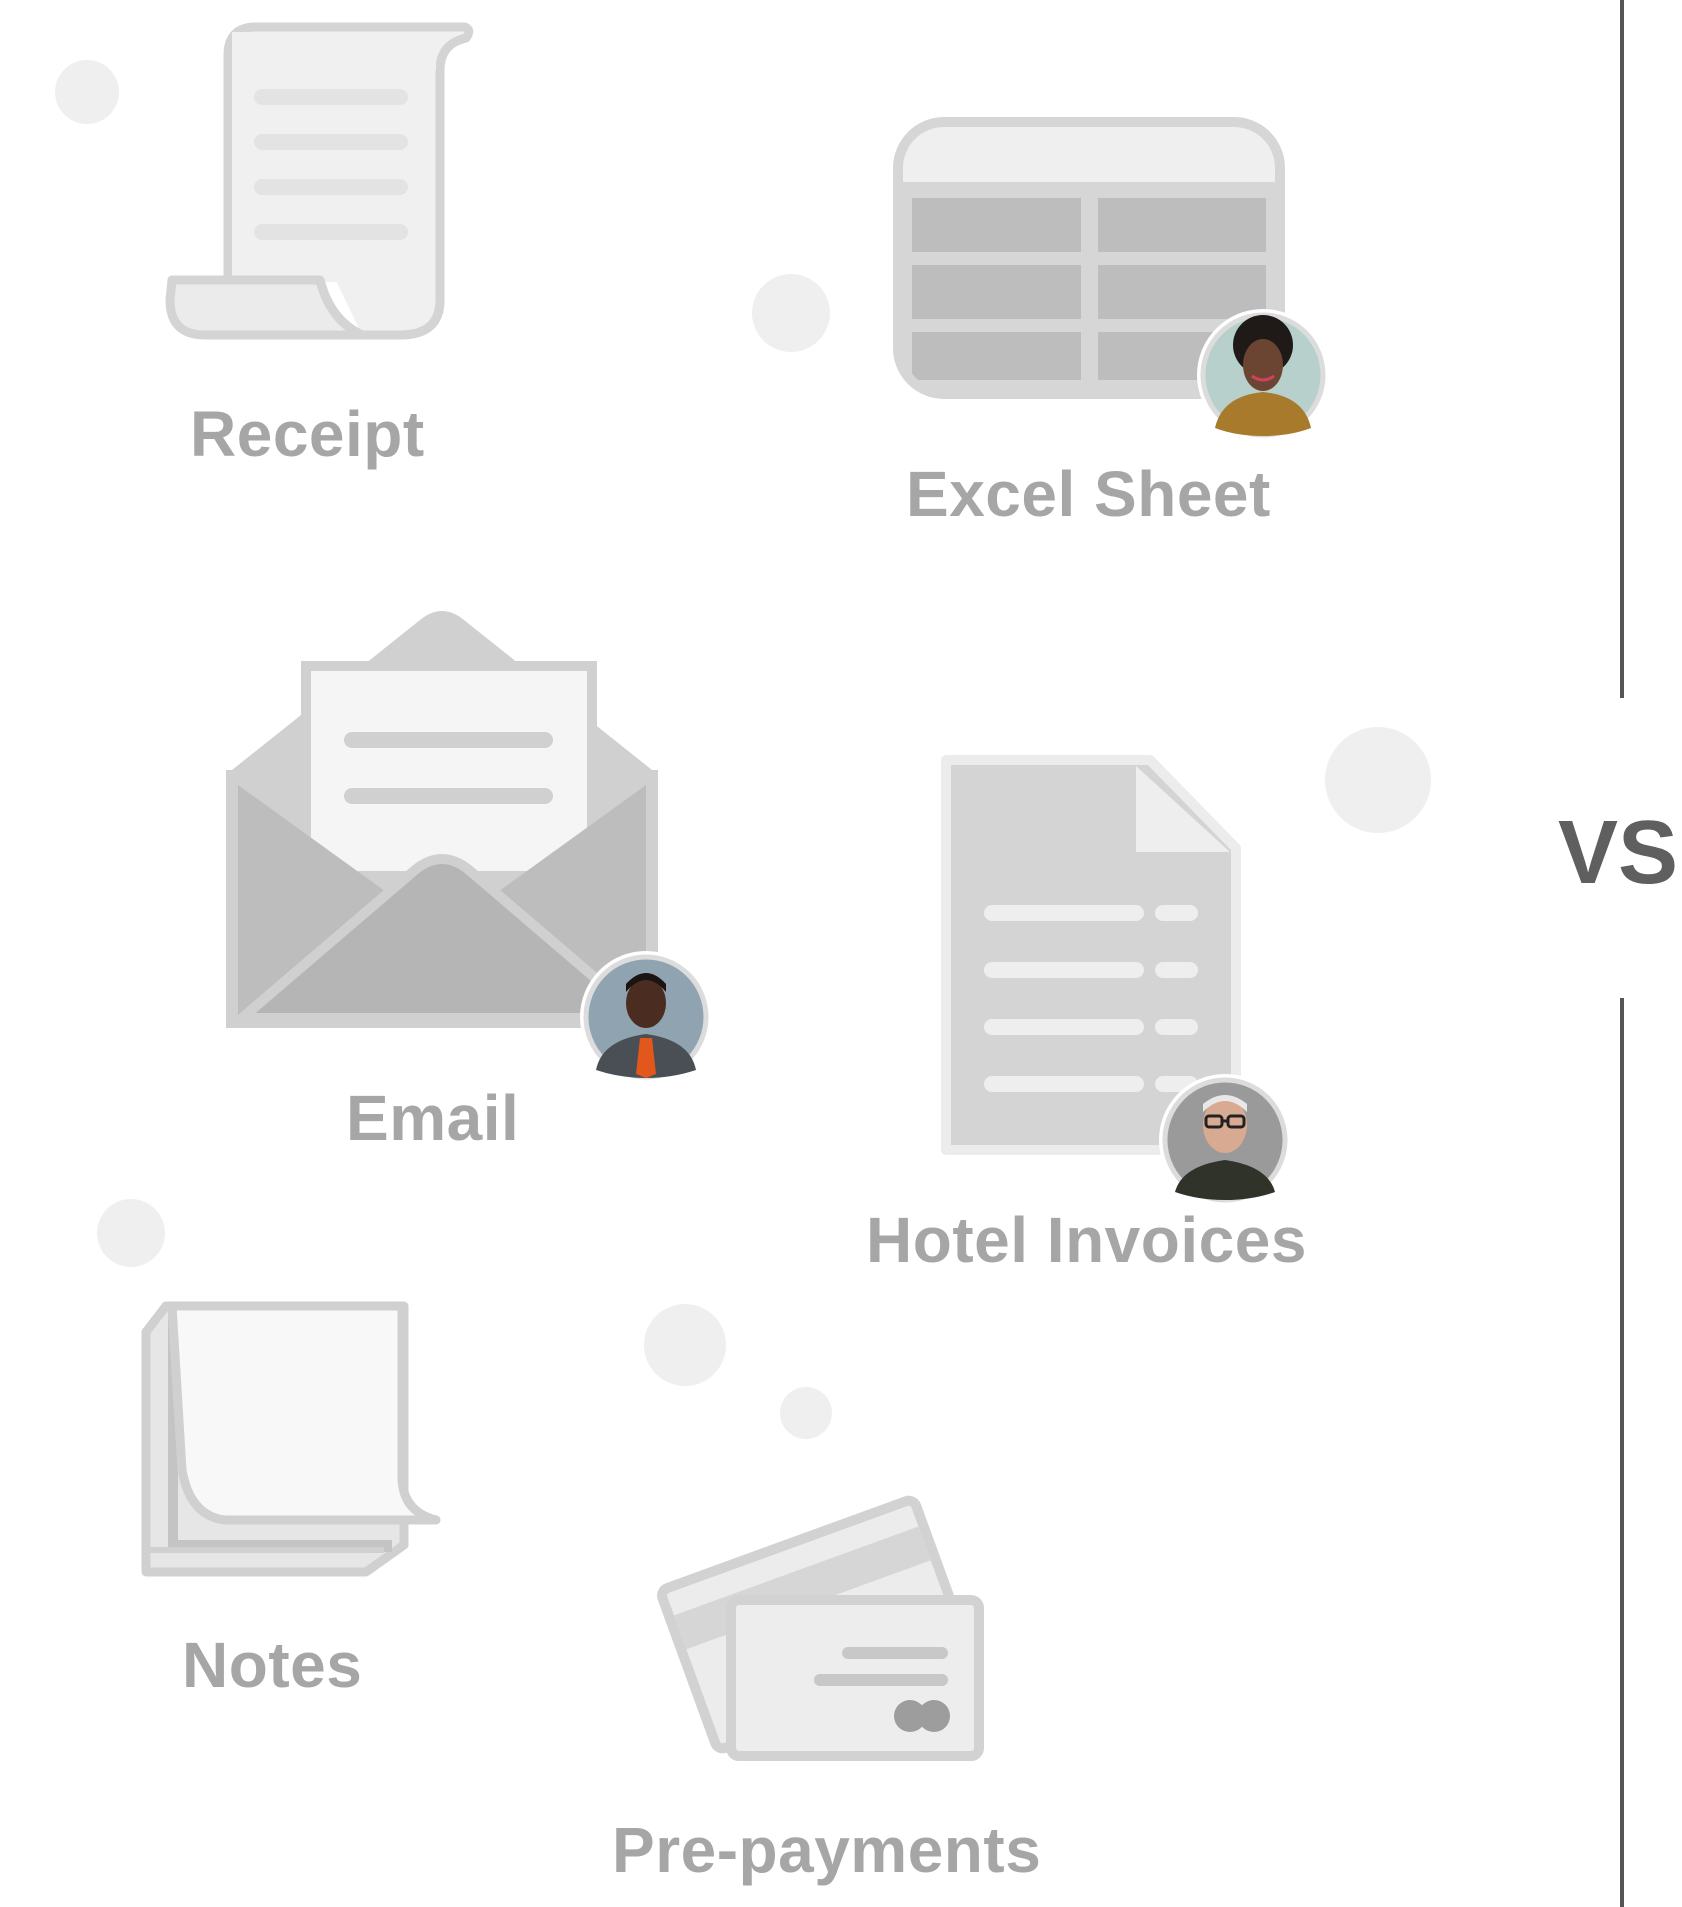  Describe the element at coordinates (272, 1665) in the screenshot. I see `label-notes: Notes` at that location.